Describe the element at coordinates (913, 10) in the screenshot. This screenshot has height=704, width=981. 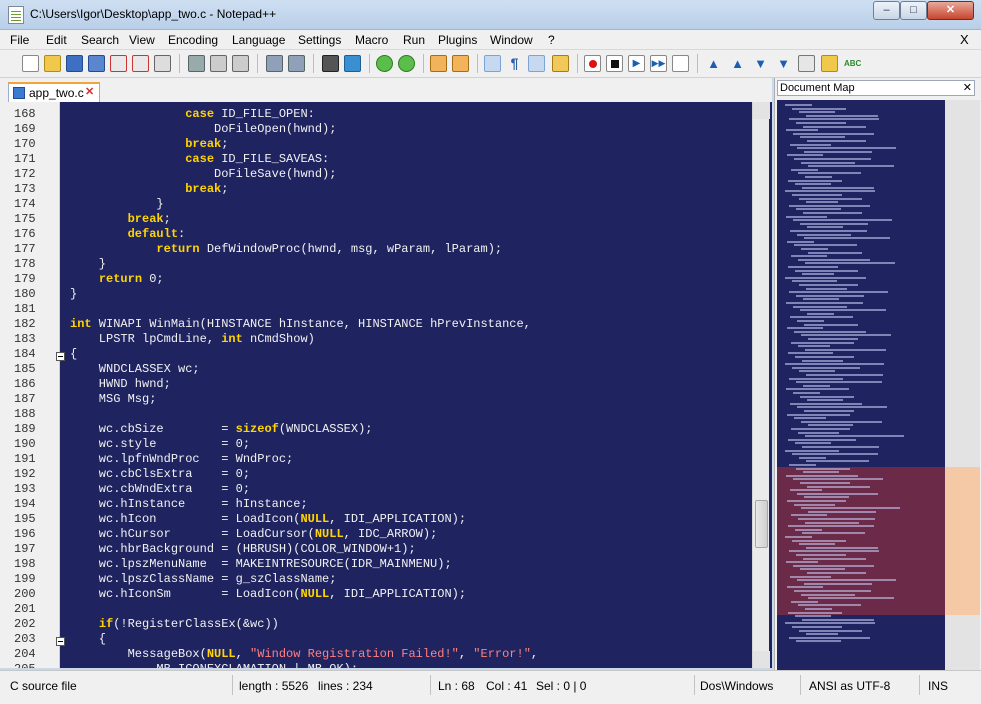
I see `maximize-button: □` at that location.